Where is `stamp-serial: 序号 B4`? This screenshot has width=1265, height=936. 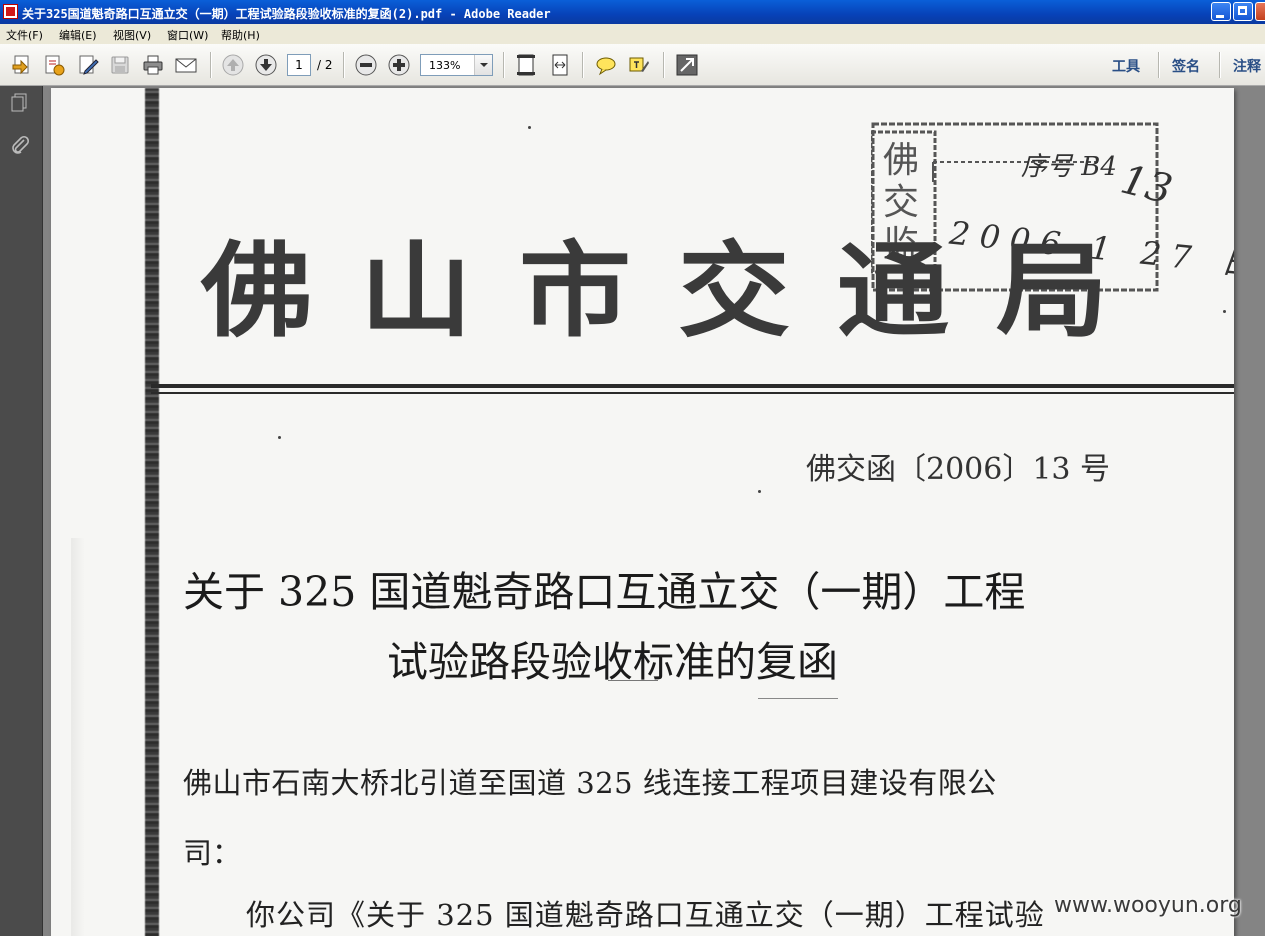
stamp-serial: 序号 B4 is located at coordinates (1069, 167).